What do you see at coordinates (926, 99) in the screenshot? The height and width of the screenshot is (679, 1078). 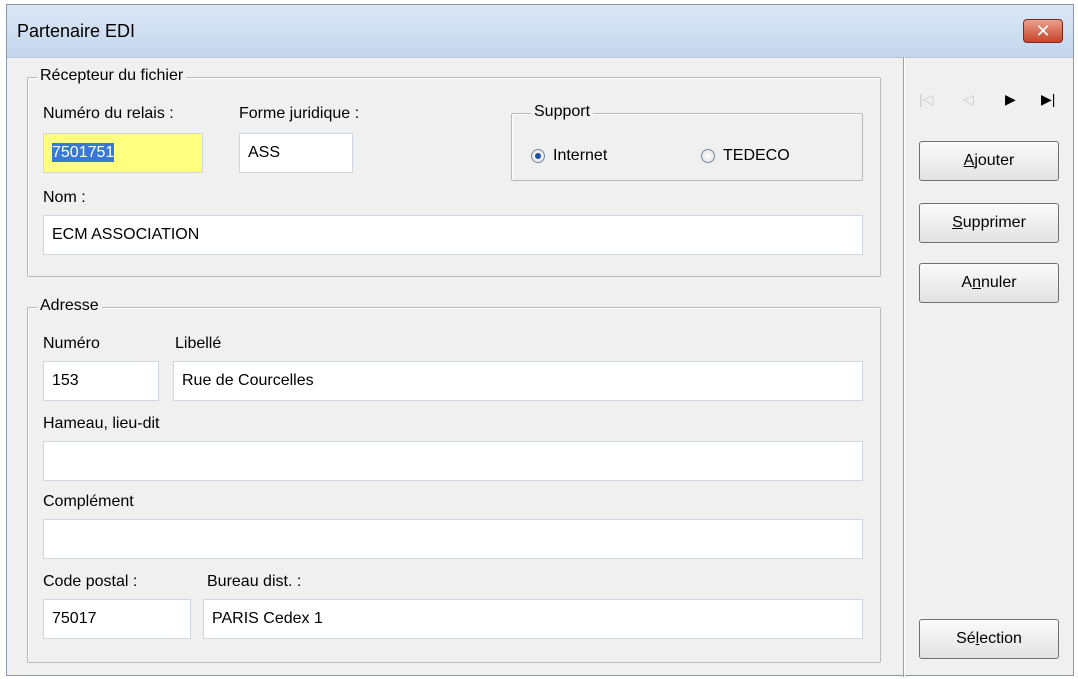 I see `first-record-icon: |◁` at bounding box center [926, 99].